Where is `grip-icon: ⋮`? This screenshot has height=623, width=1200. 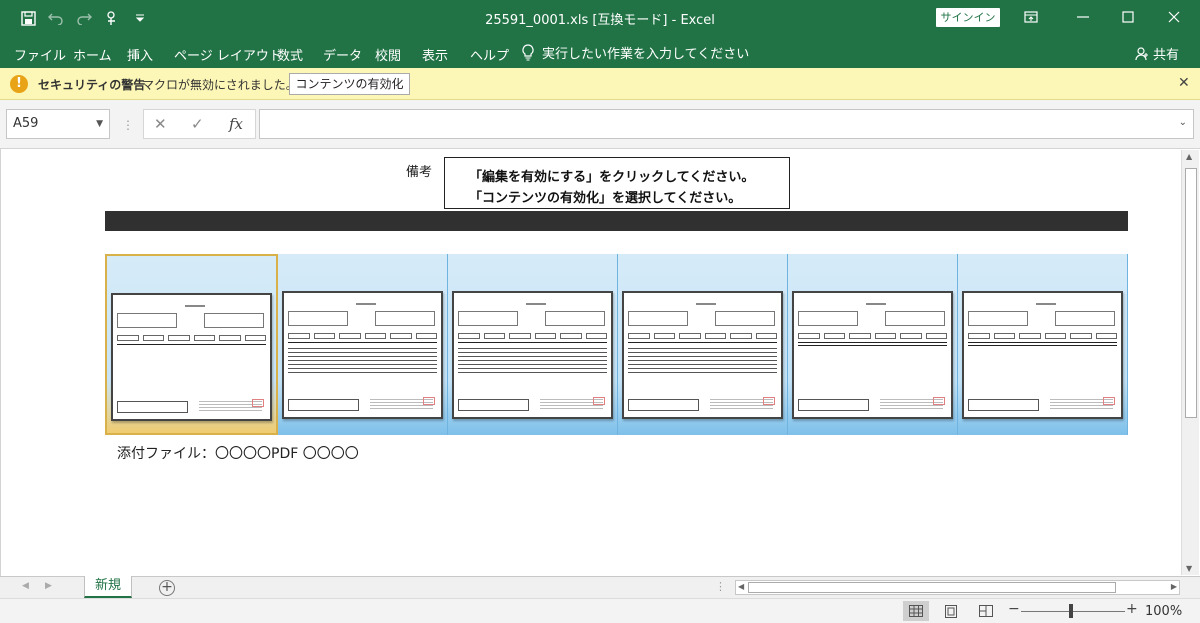 grip-icon: ⋮ is located at coordinates (128, 125).